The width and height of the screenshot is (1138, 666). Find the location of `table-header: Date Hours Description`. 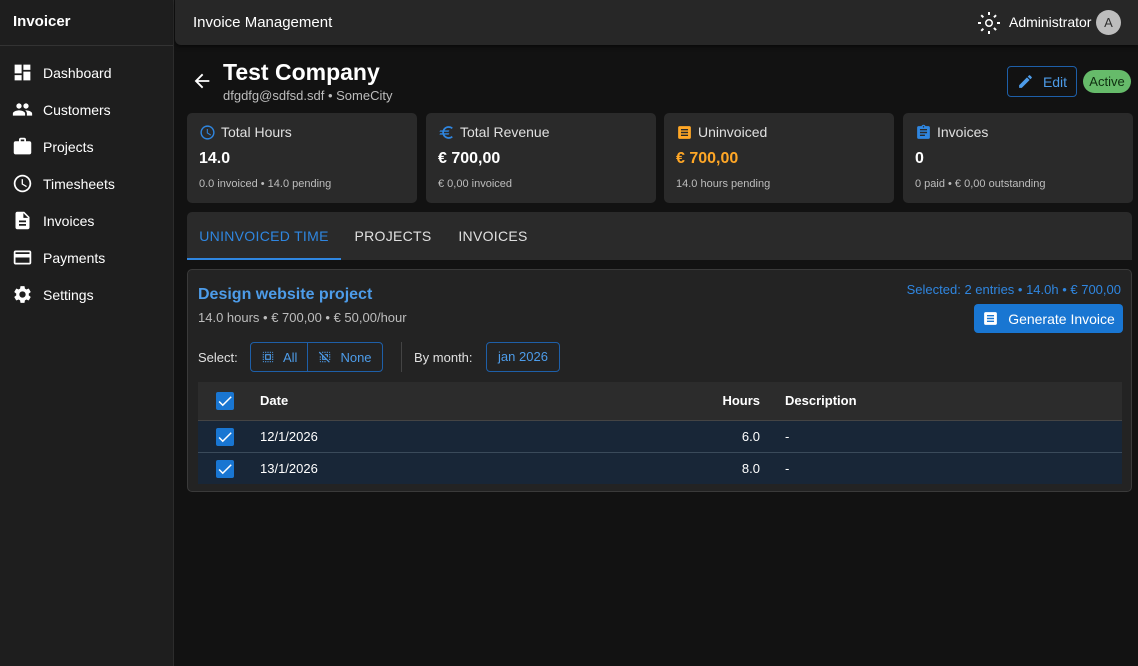

table-header: Date Hours Description is located at coordinates (660, 401).